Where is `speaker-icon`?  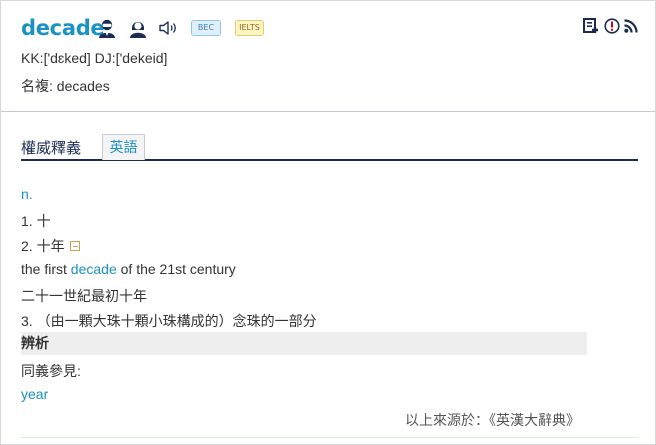
speaker-icon is located at coordinates (169, 28).